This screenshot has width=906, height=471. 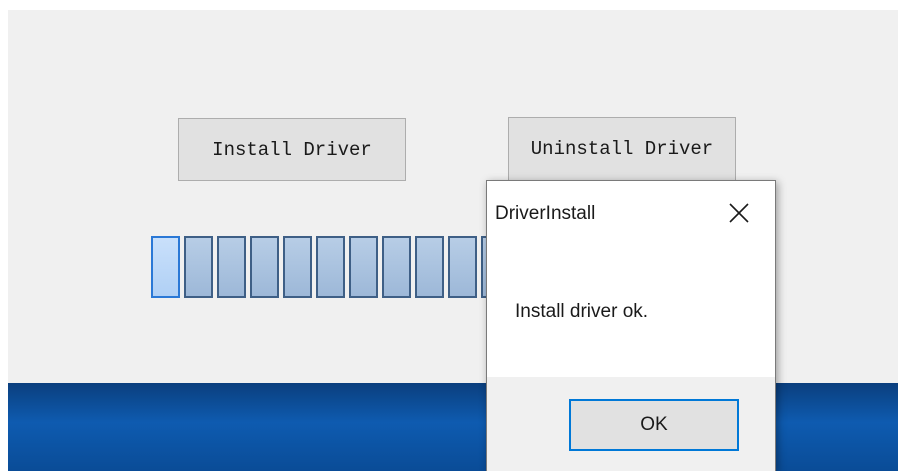 What do you see at coordinates (582, 311) in the screenshot?
I see `dialog-message: Install driver ok.` at bounding box center [582, 311].